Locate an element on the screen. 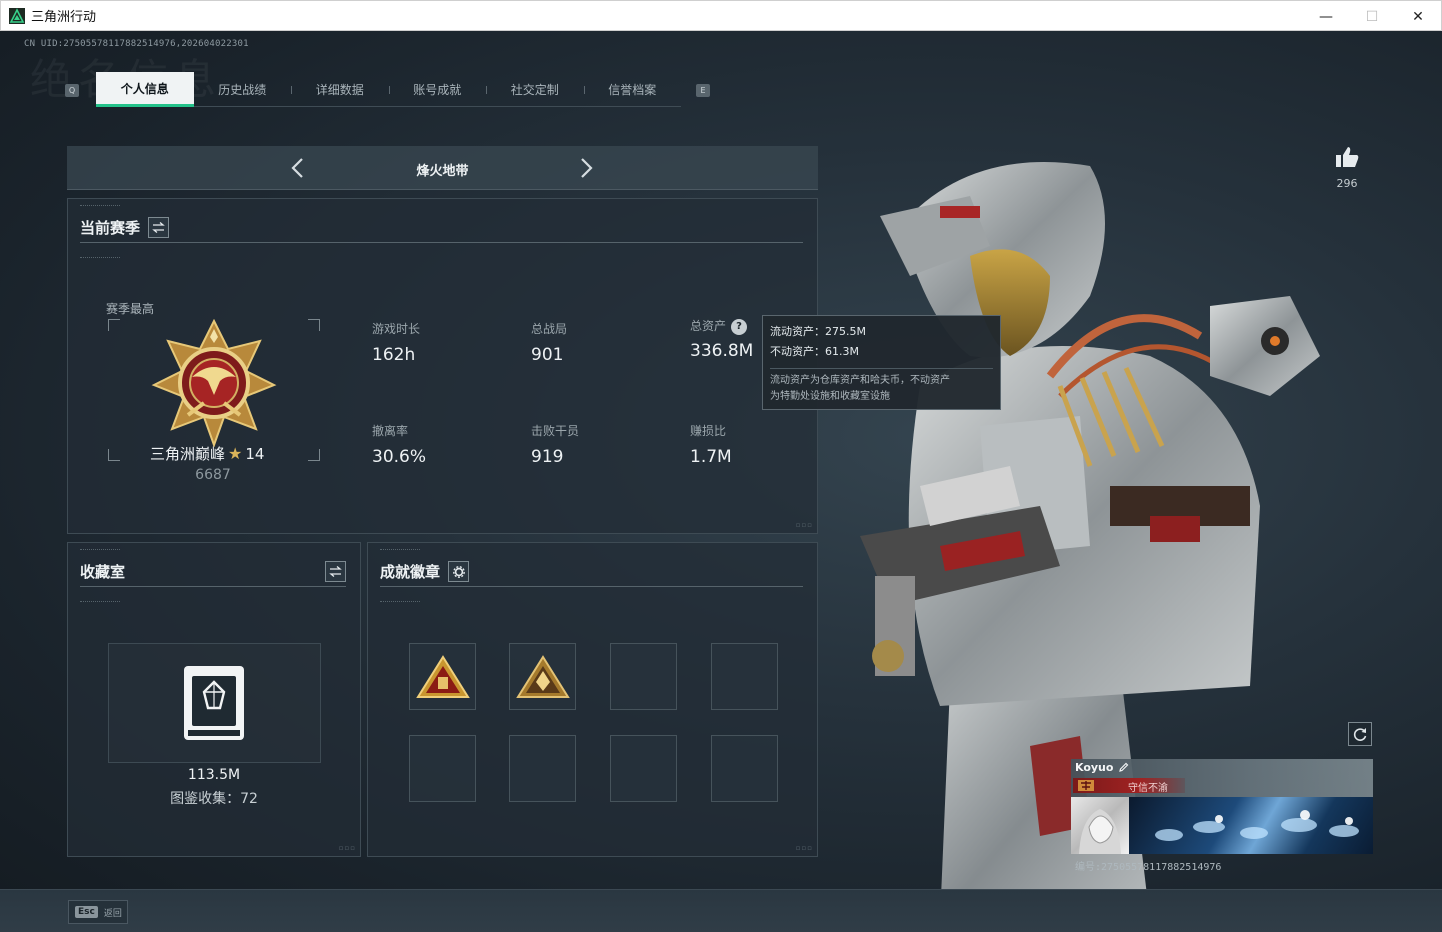 This screenshot has height=932, width=1442. stat-label-text: 总资产 is located at coordinates (708, 326).